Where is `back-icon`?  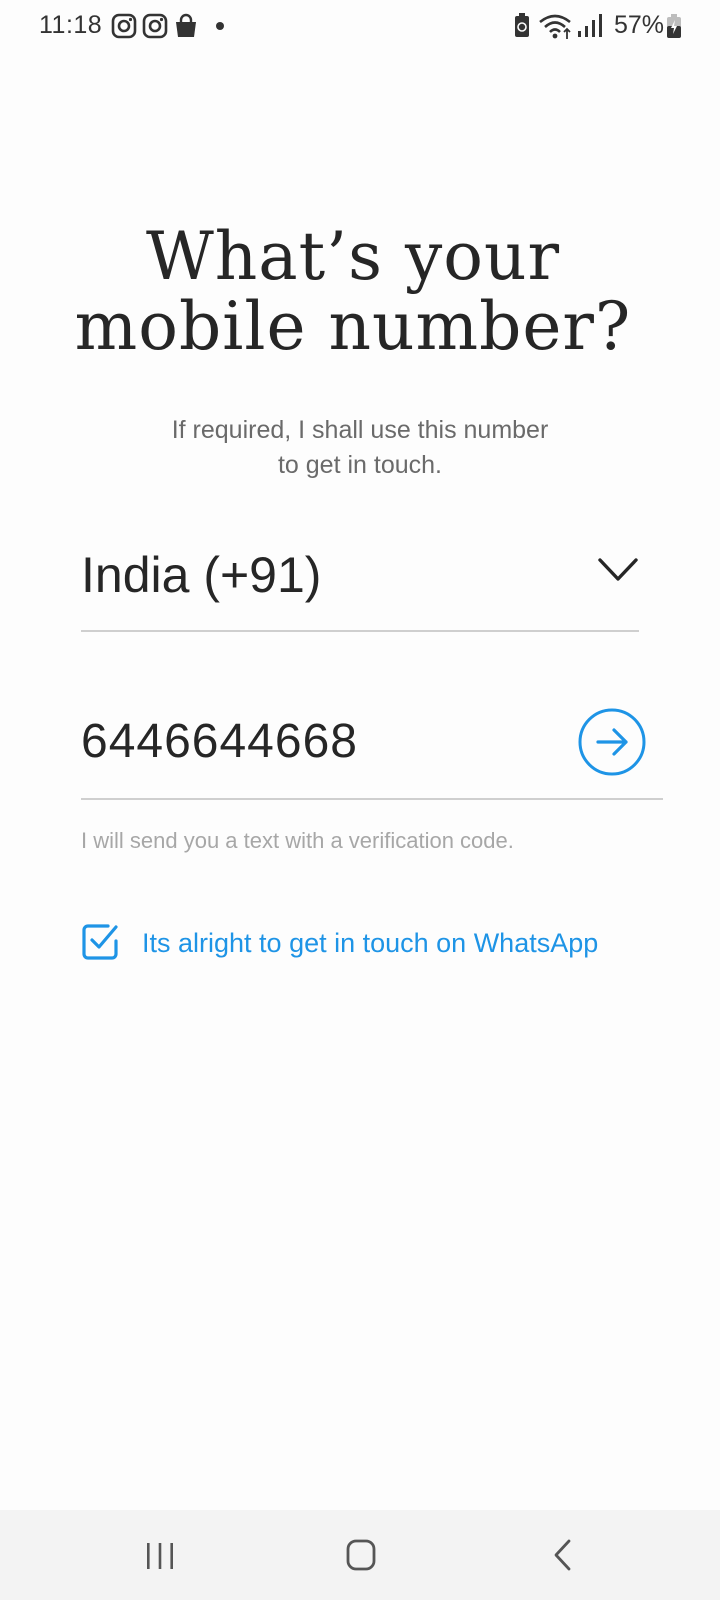 back-icon is located at coordinates (564, 1555).